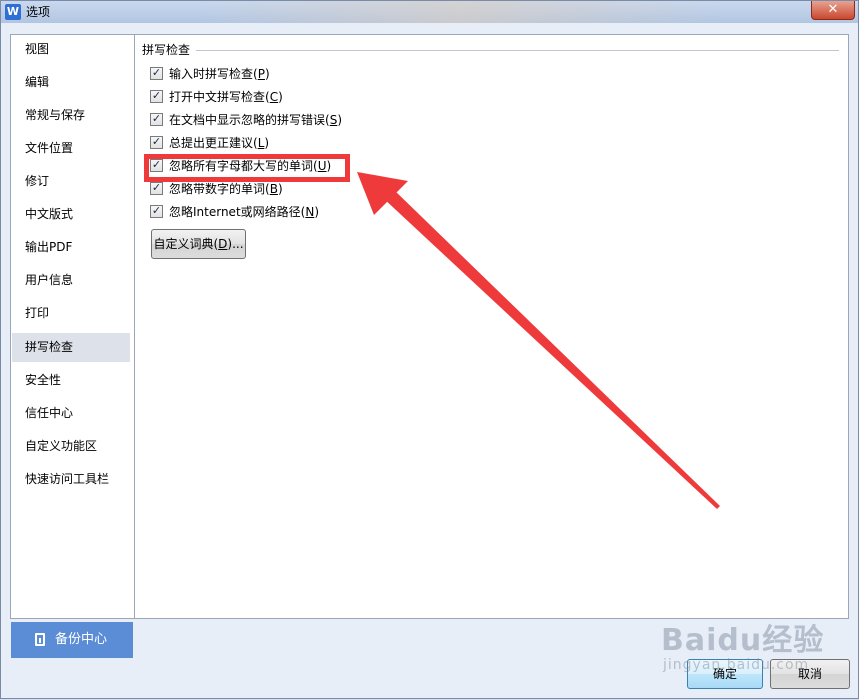 This screenshot has height=700, width=859. I want to click on ok-button: 确定, so click(725, 674).